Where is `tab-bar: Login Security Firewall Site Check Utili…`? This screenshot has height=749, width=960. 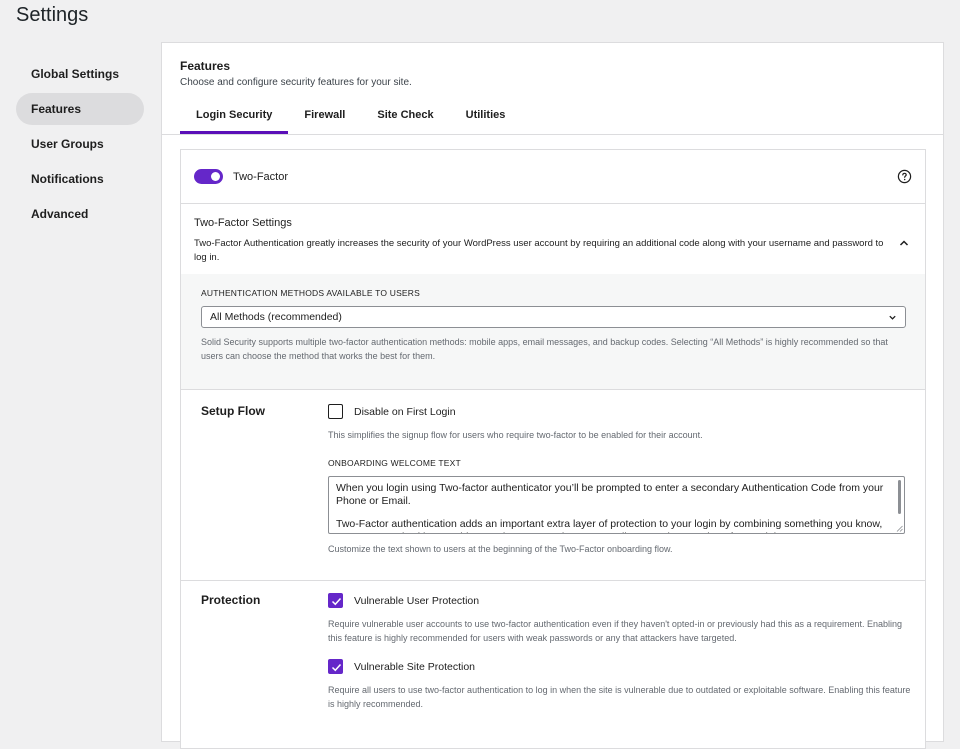
tab-bar: Login Security Firewall Site Check Utili… is located at coordinates (552, 120).